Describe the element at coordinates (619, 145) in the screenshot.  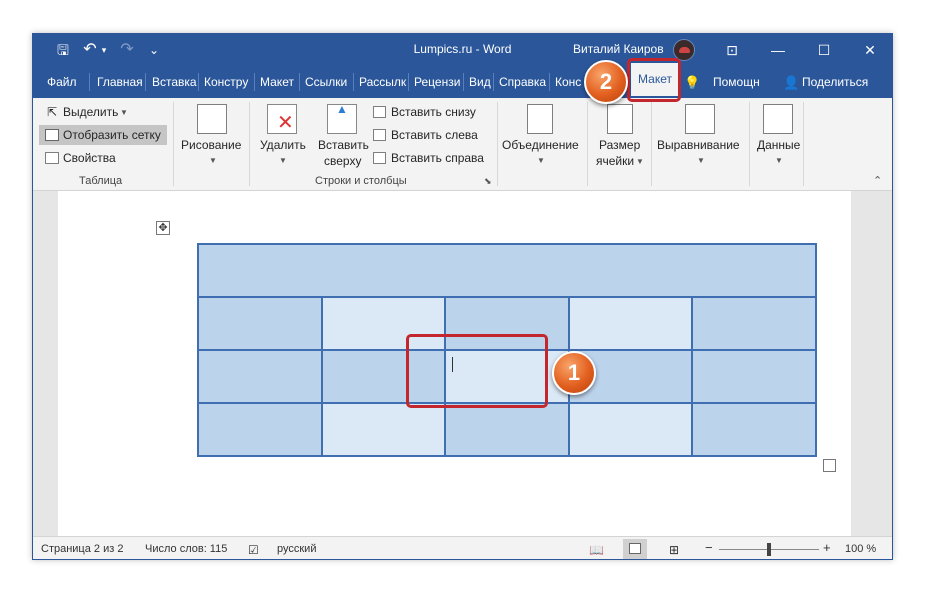
I see `cell-size-label-1: Размер` at that location.